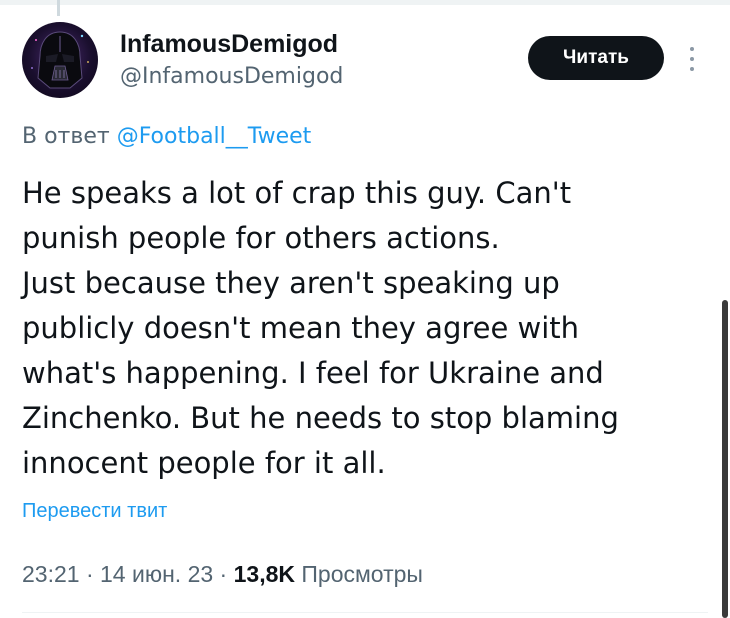 This screenshot has width=730, height=618. I want to click on tweet-text-line: Zinchenko. But he needs to stop blaming, so click(320, 418).